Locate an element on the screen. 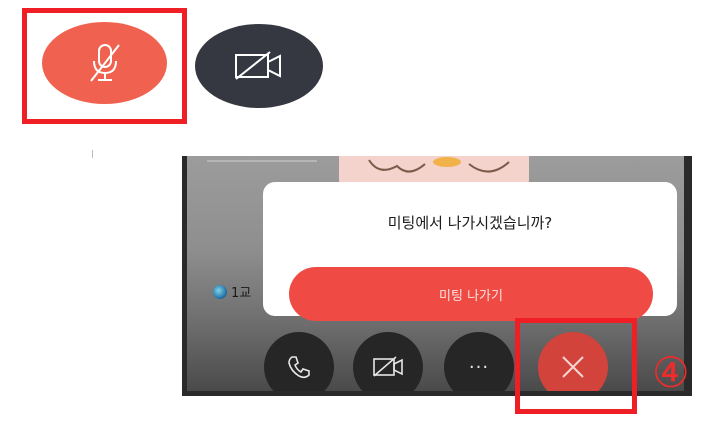  camera-off-button is located at coordinates (259, 66).